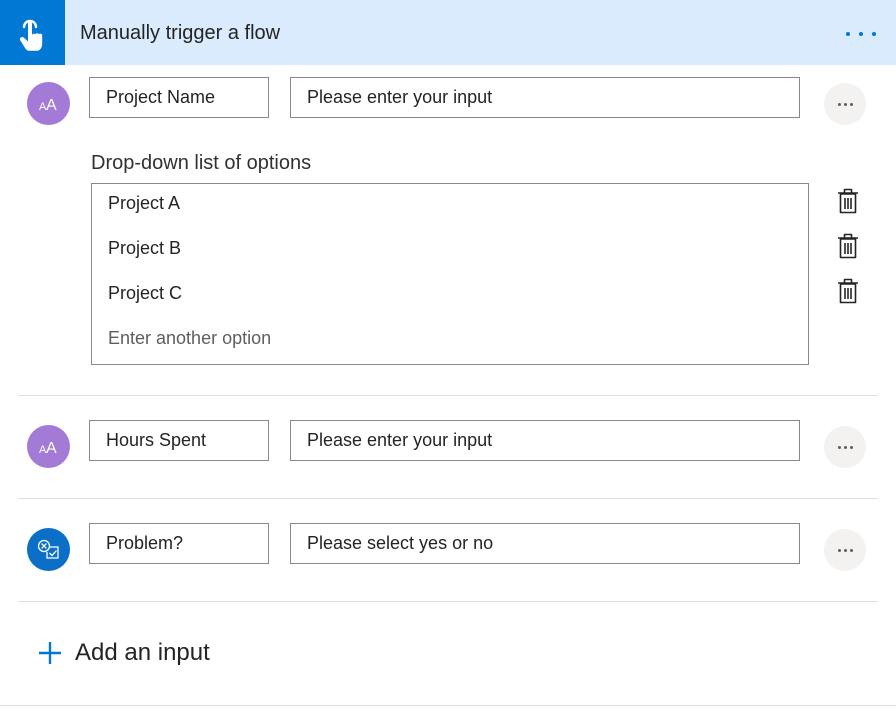  What do you see at coordinates (142, 652) in the screenshot?
I see `add-input-label: Add an input` at bounding box center [142, 652].